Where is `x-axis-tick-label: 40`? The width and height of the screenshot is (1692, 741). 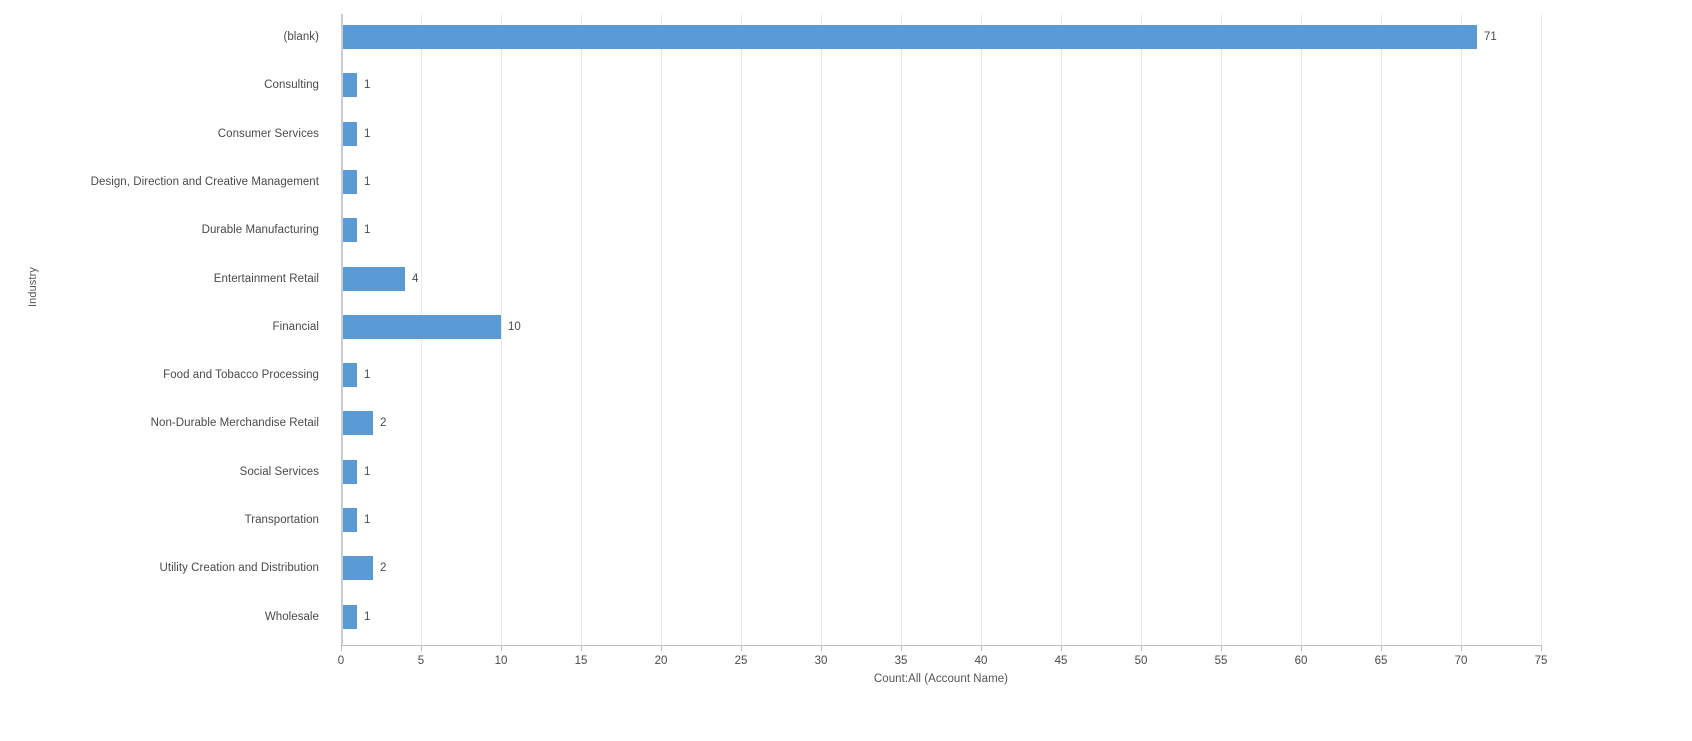
x-axis-tick-label: 40 is located at coordinates (981, 661).